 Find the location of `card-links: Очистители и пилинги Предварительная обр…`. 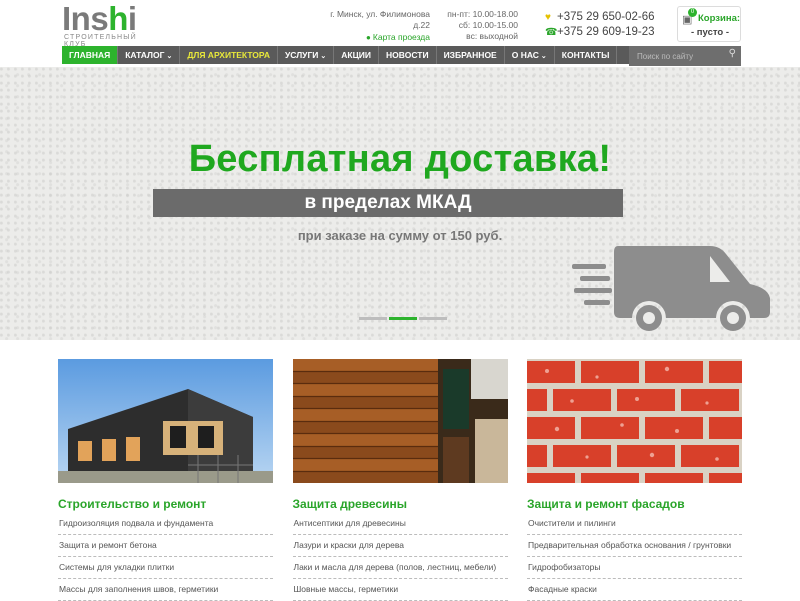

card-links: Очистители и пилинги Предварительная обр… is located at coordinates (634, 557).